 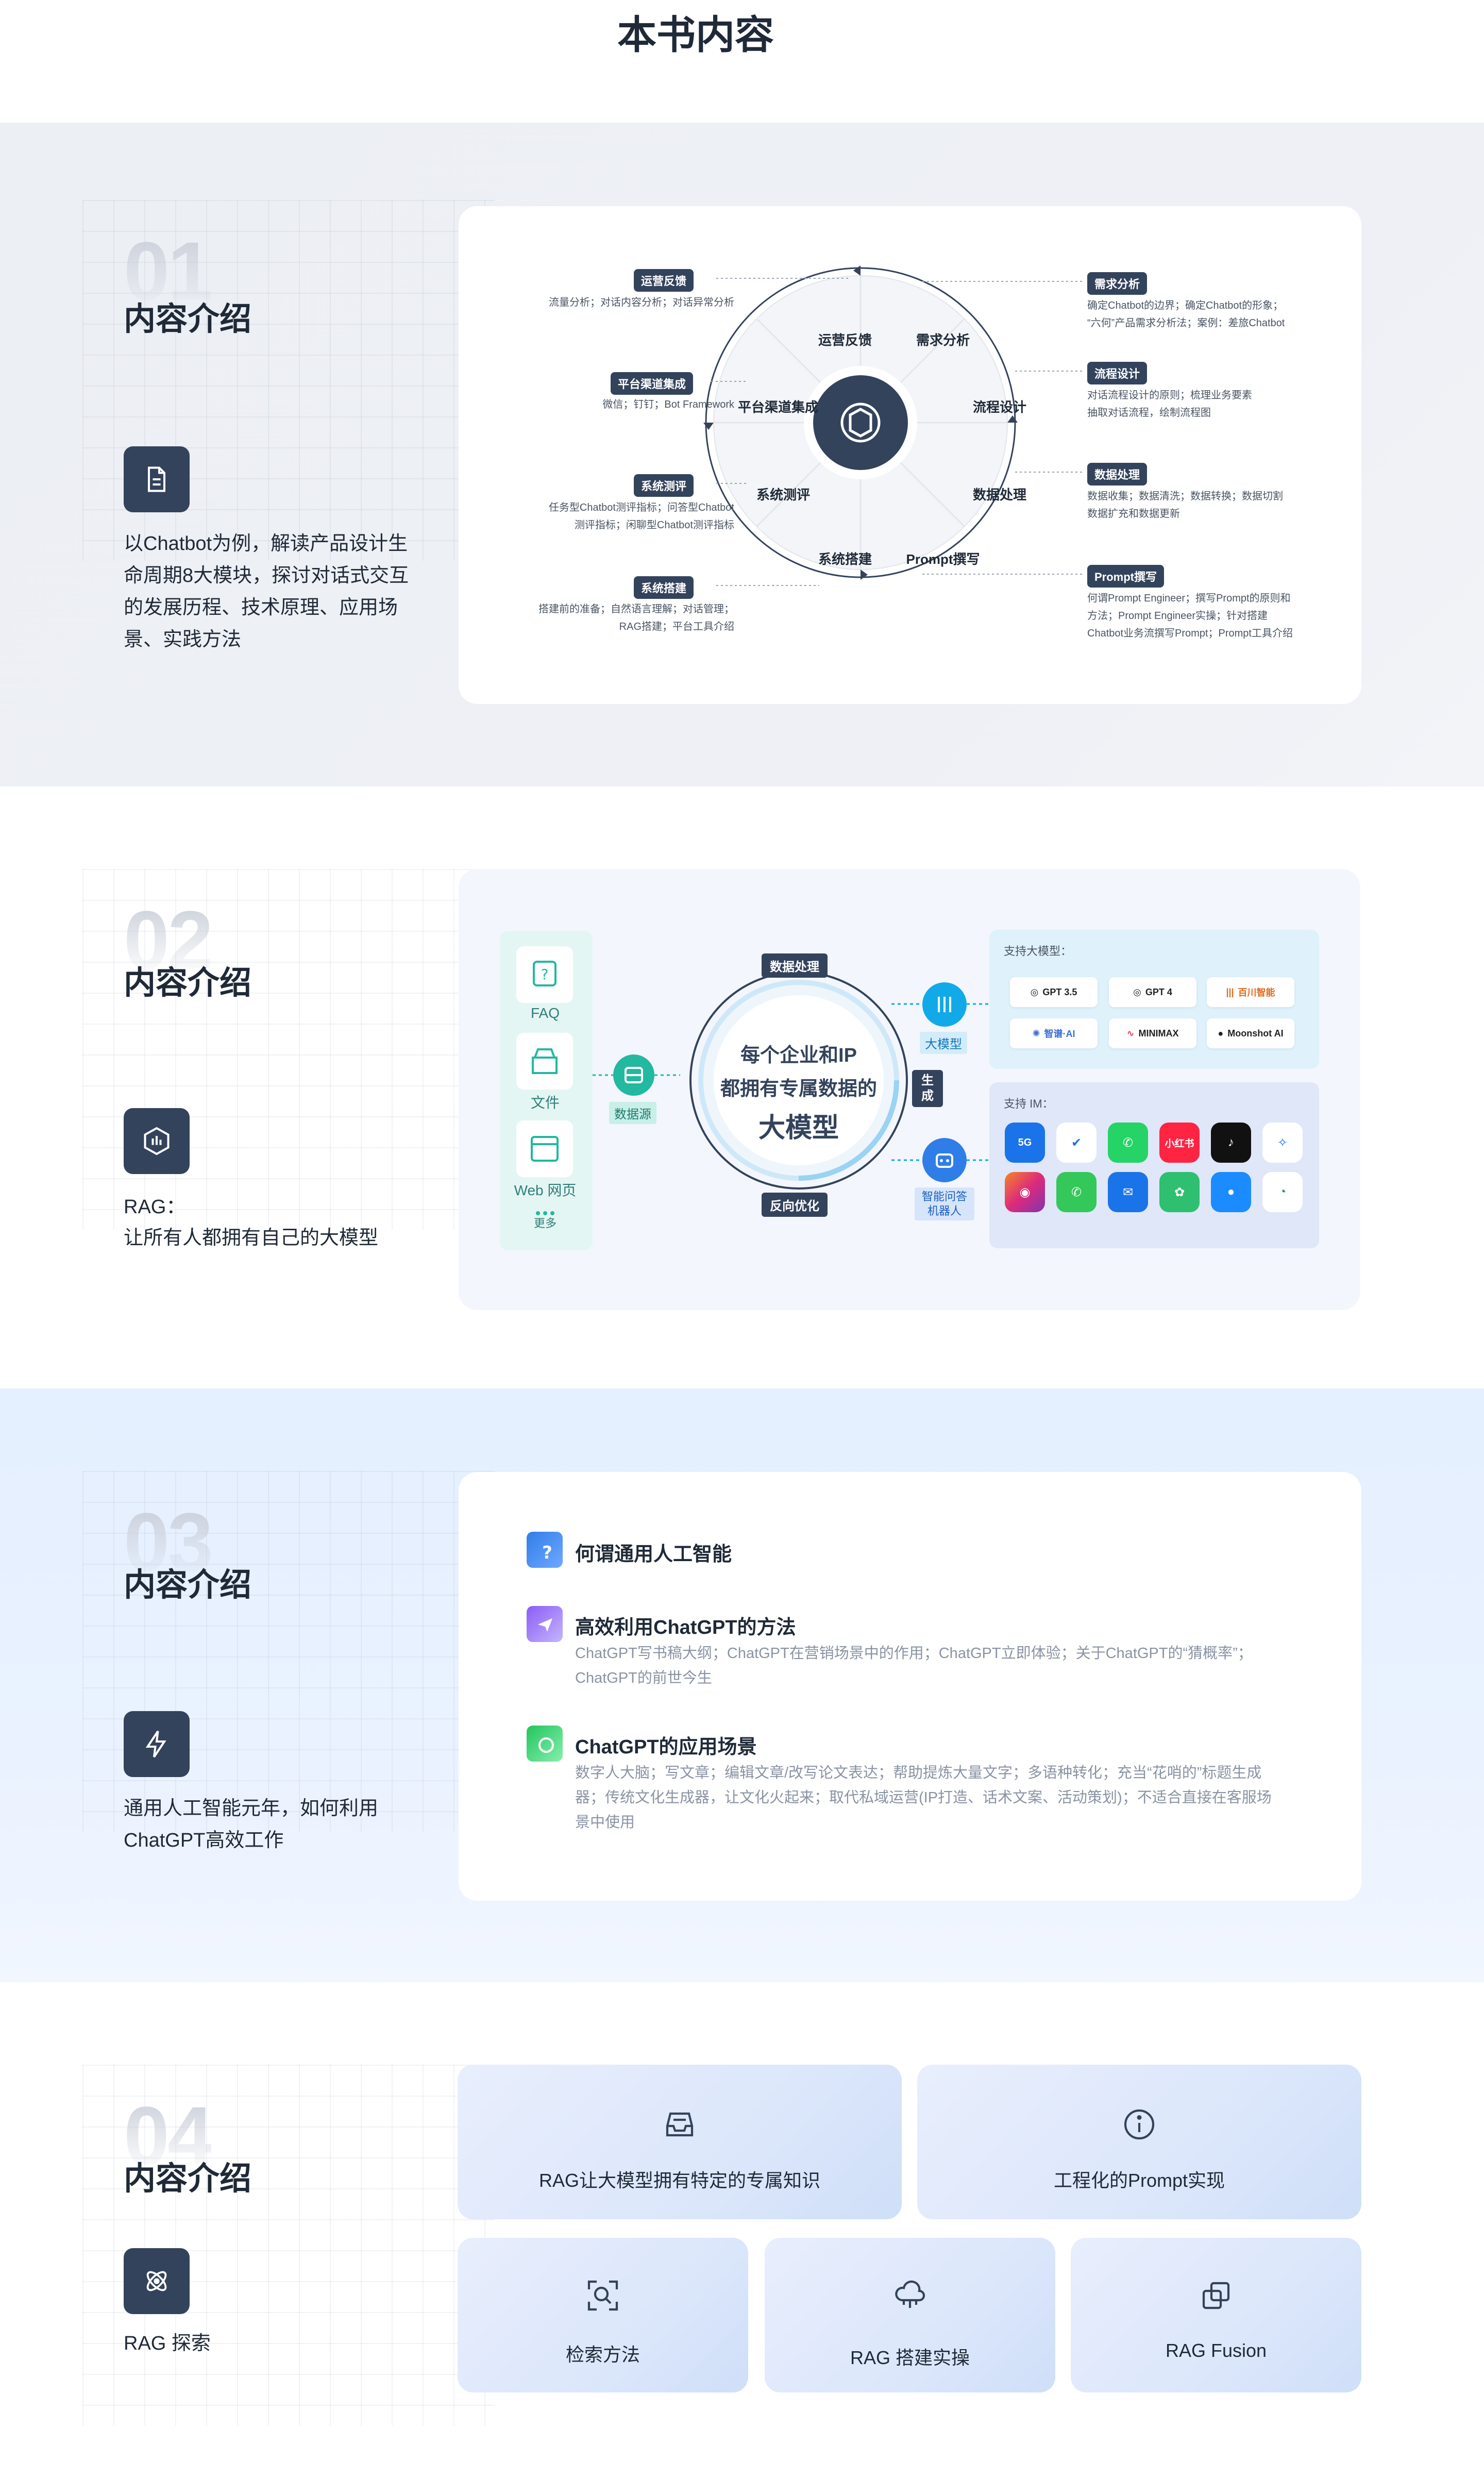 What do you see at coordinates (910, 2357) in the screenshot?
I see `tile-label: RAG 搭建实操` at bounding box center [910, 2357].